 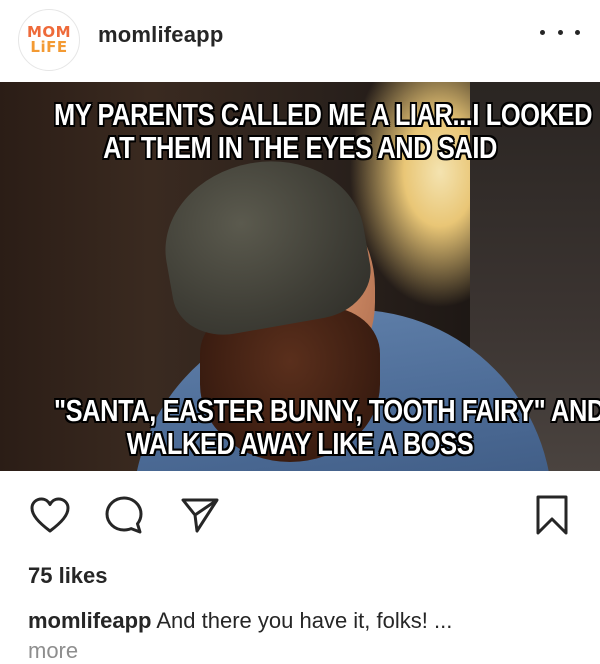 I want to click on meme-caption-line: WALKED AWAY LIKE A BOSS, so click(x=300, y=443).